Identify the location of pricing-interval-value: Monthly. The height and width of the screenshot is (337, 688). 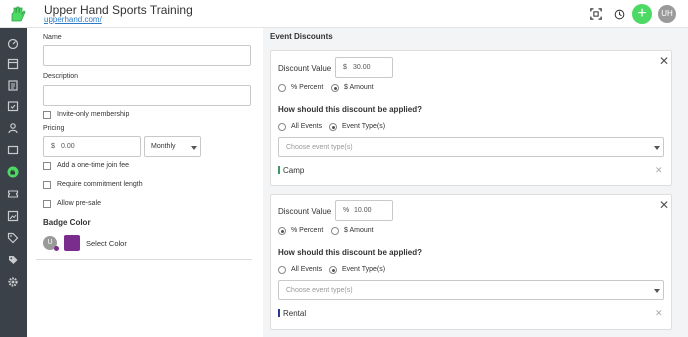
(163, 146).